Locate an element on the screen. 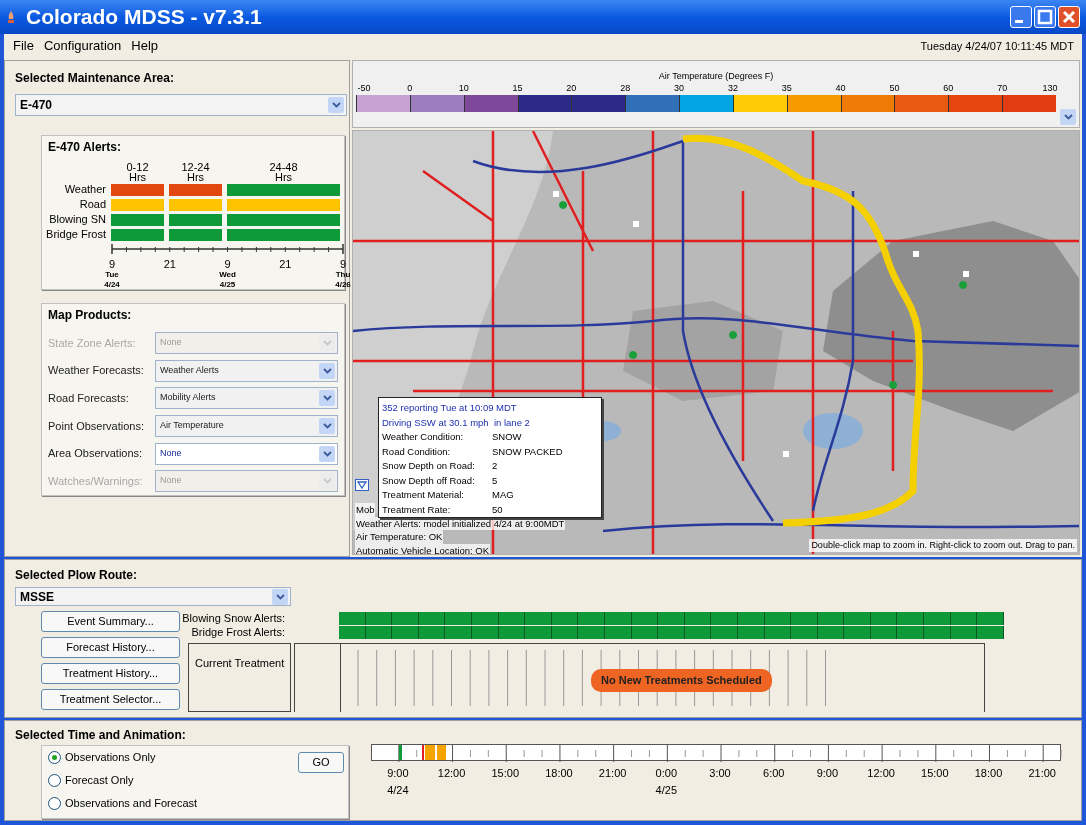  field-value: 2 is located at coordinates (495, 466).